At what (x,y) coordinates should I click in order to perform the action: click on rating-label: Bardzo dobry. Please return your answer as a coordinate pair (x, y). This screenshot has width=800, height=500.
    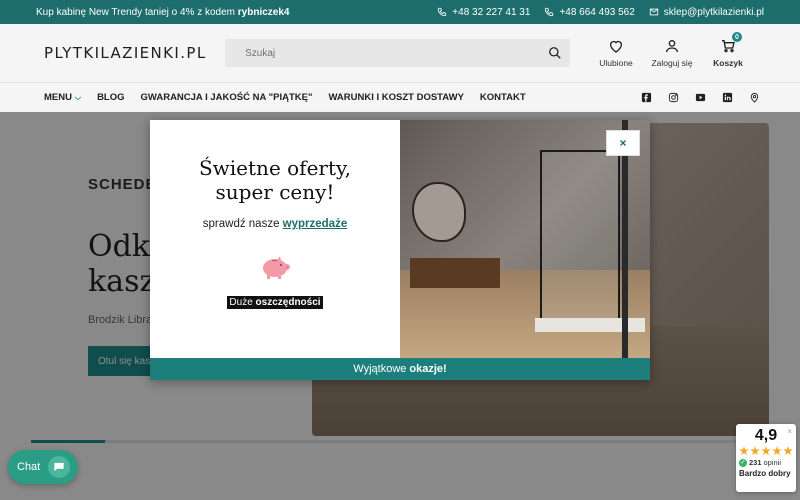
    Looking at the image, I should click on (765, 473).